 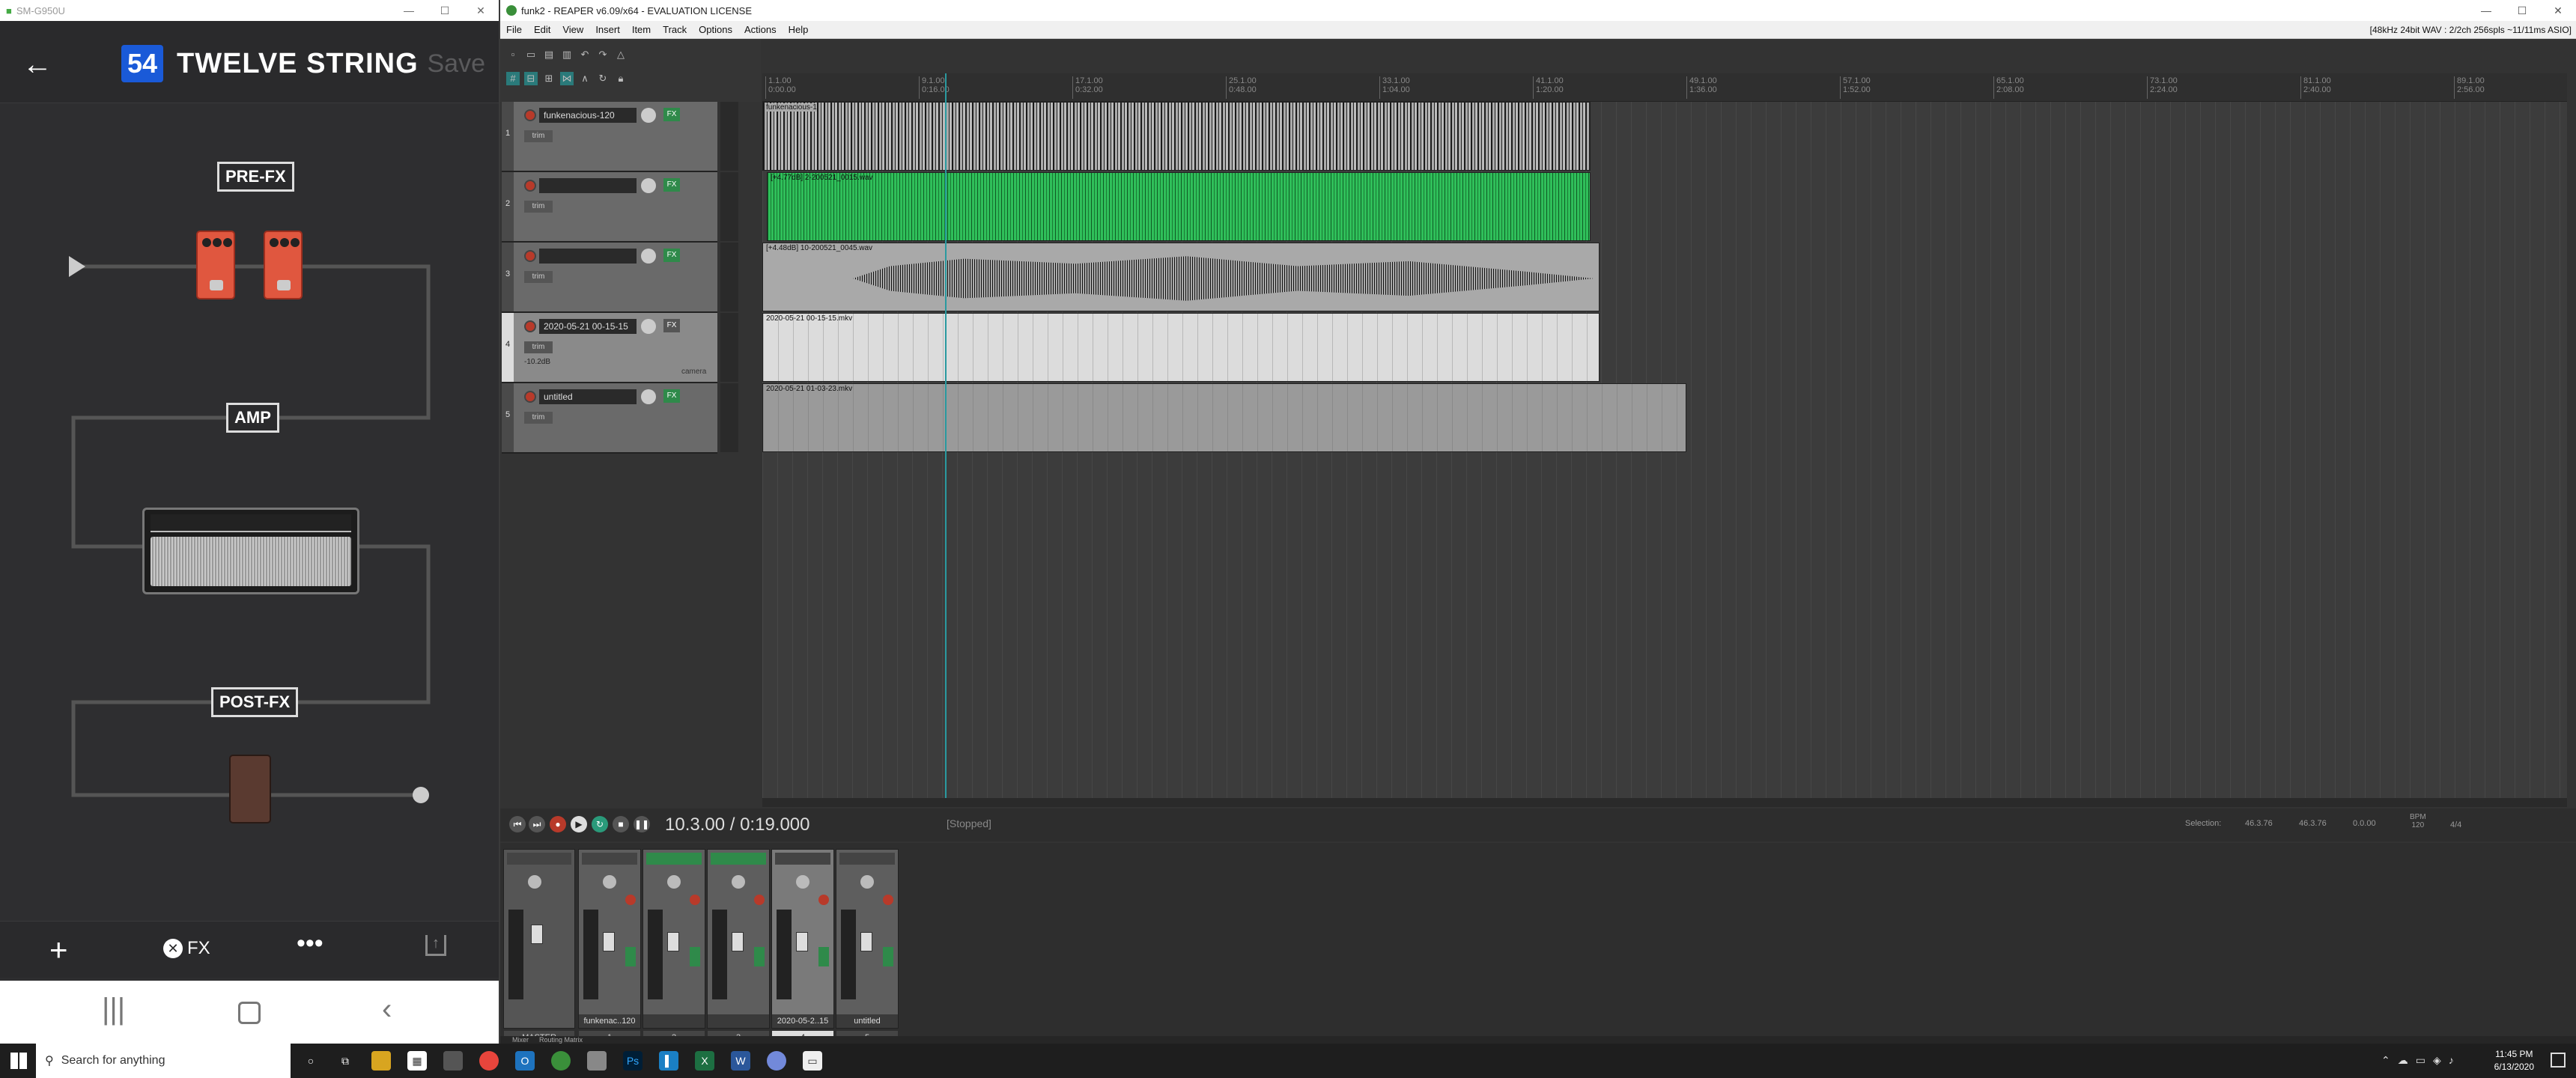 What do you see at coordinates (542, 29) in the screenshot?
I see `menu-edit: Edit` at bounding box center [542, 29].